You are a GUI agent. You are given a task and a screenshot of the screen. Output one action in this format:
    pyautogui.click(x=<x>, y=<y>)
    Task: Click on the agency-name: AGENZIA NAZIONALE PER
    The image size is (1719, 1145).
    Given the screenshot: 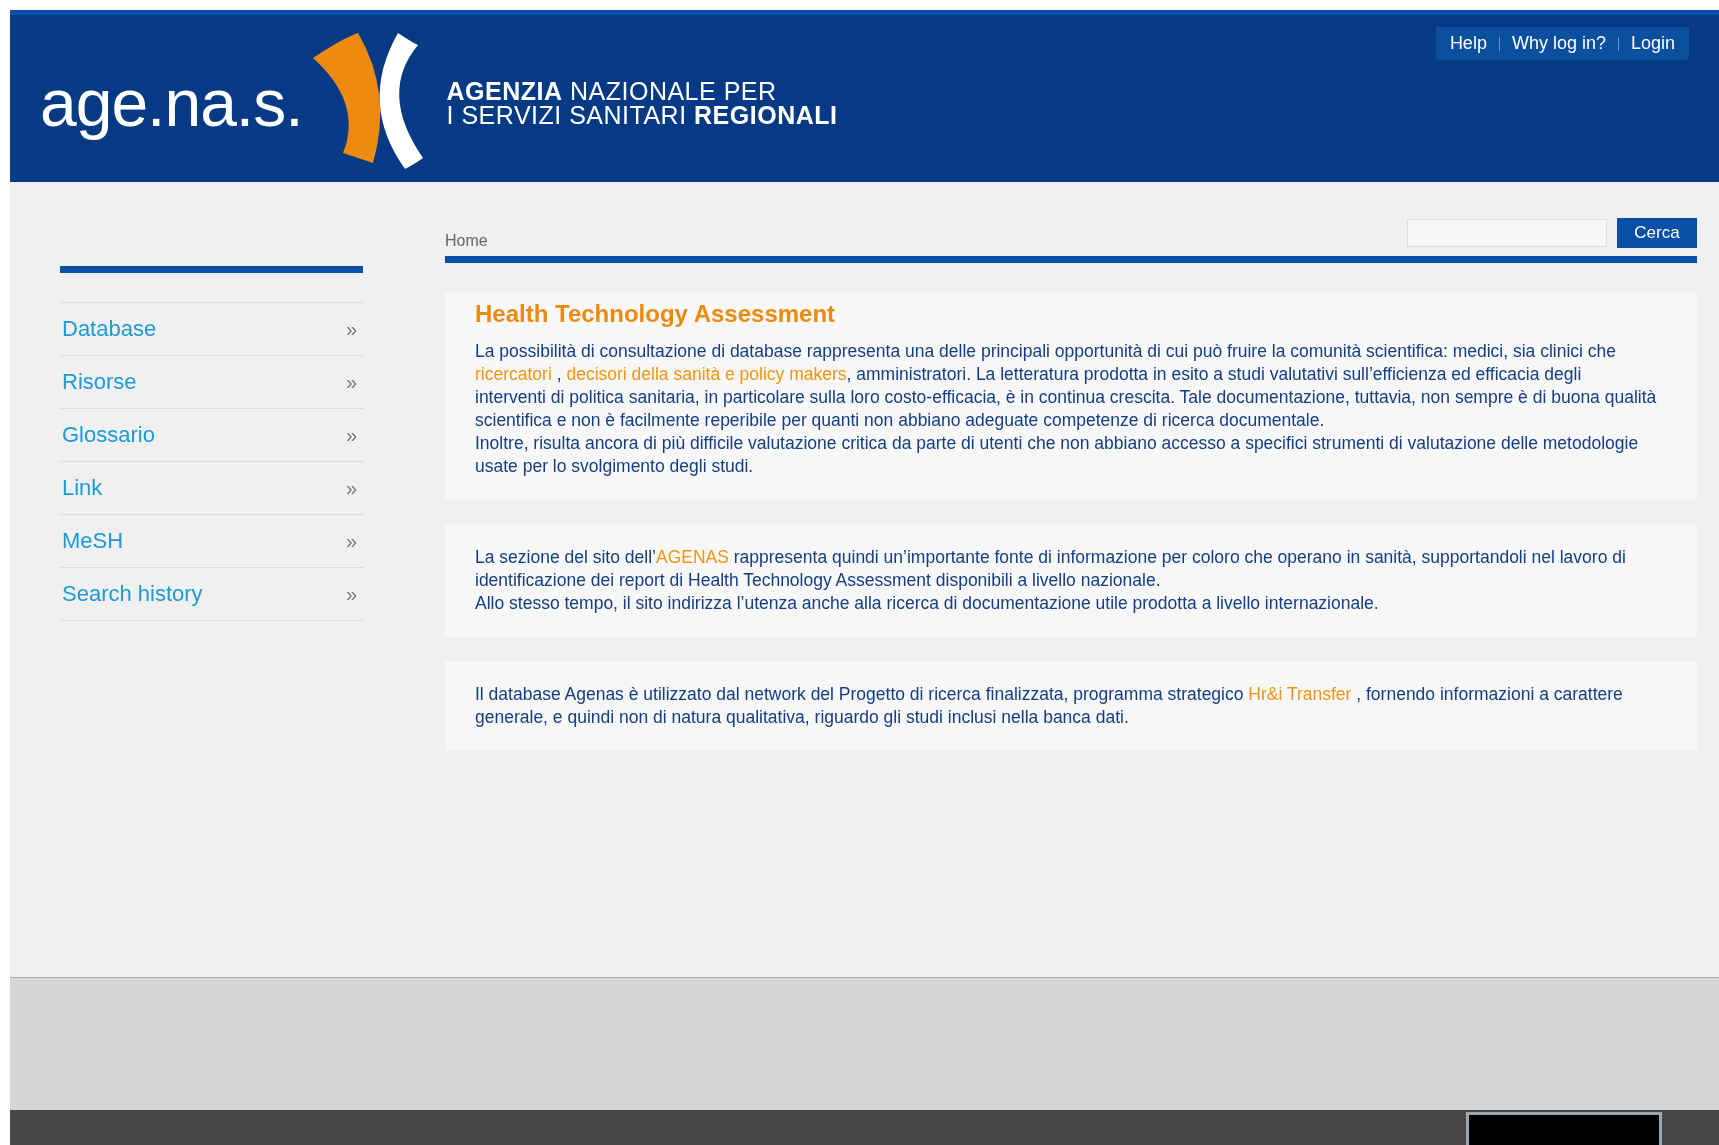 What is the action you would take?
    pyautogui.click(x=612, y=91)
    